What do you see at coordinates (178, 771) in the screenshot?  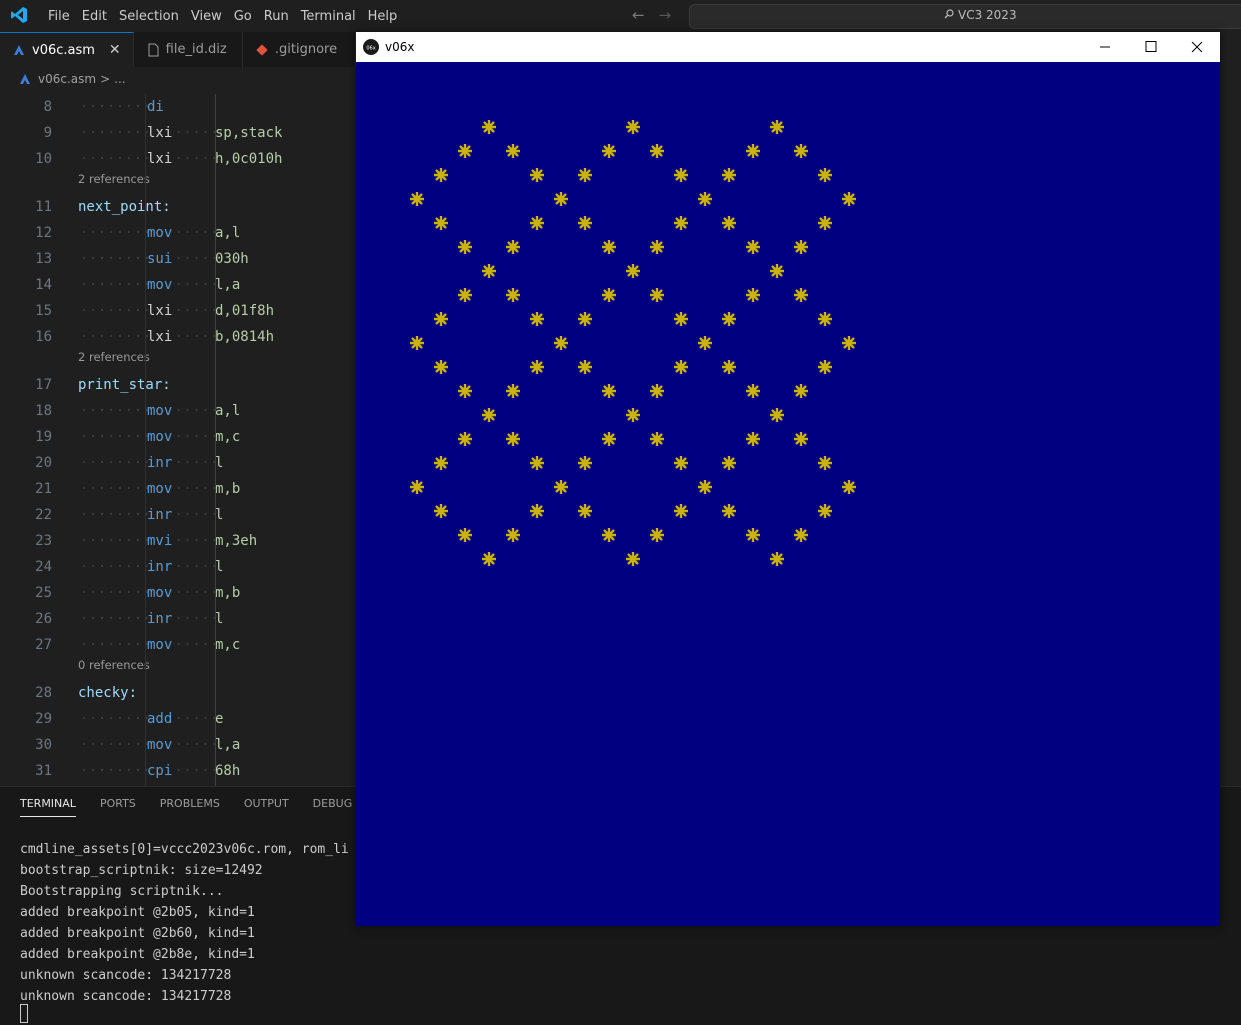 I see `code-line: 31 ········ cpi ····· 68h` at bounding box center [178, 771].